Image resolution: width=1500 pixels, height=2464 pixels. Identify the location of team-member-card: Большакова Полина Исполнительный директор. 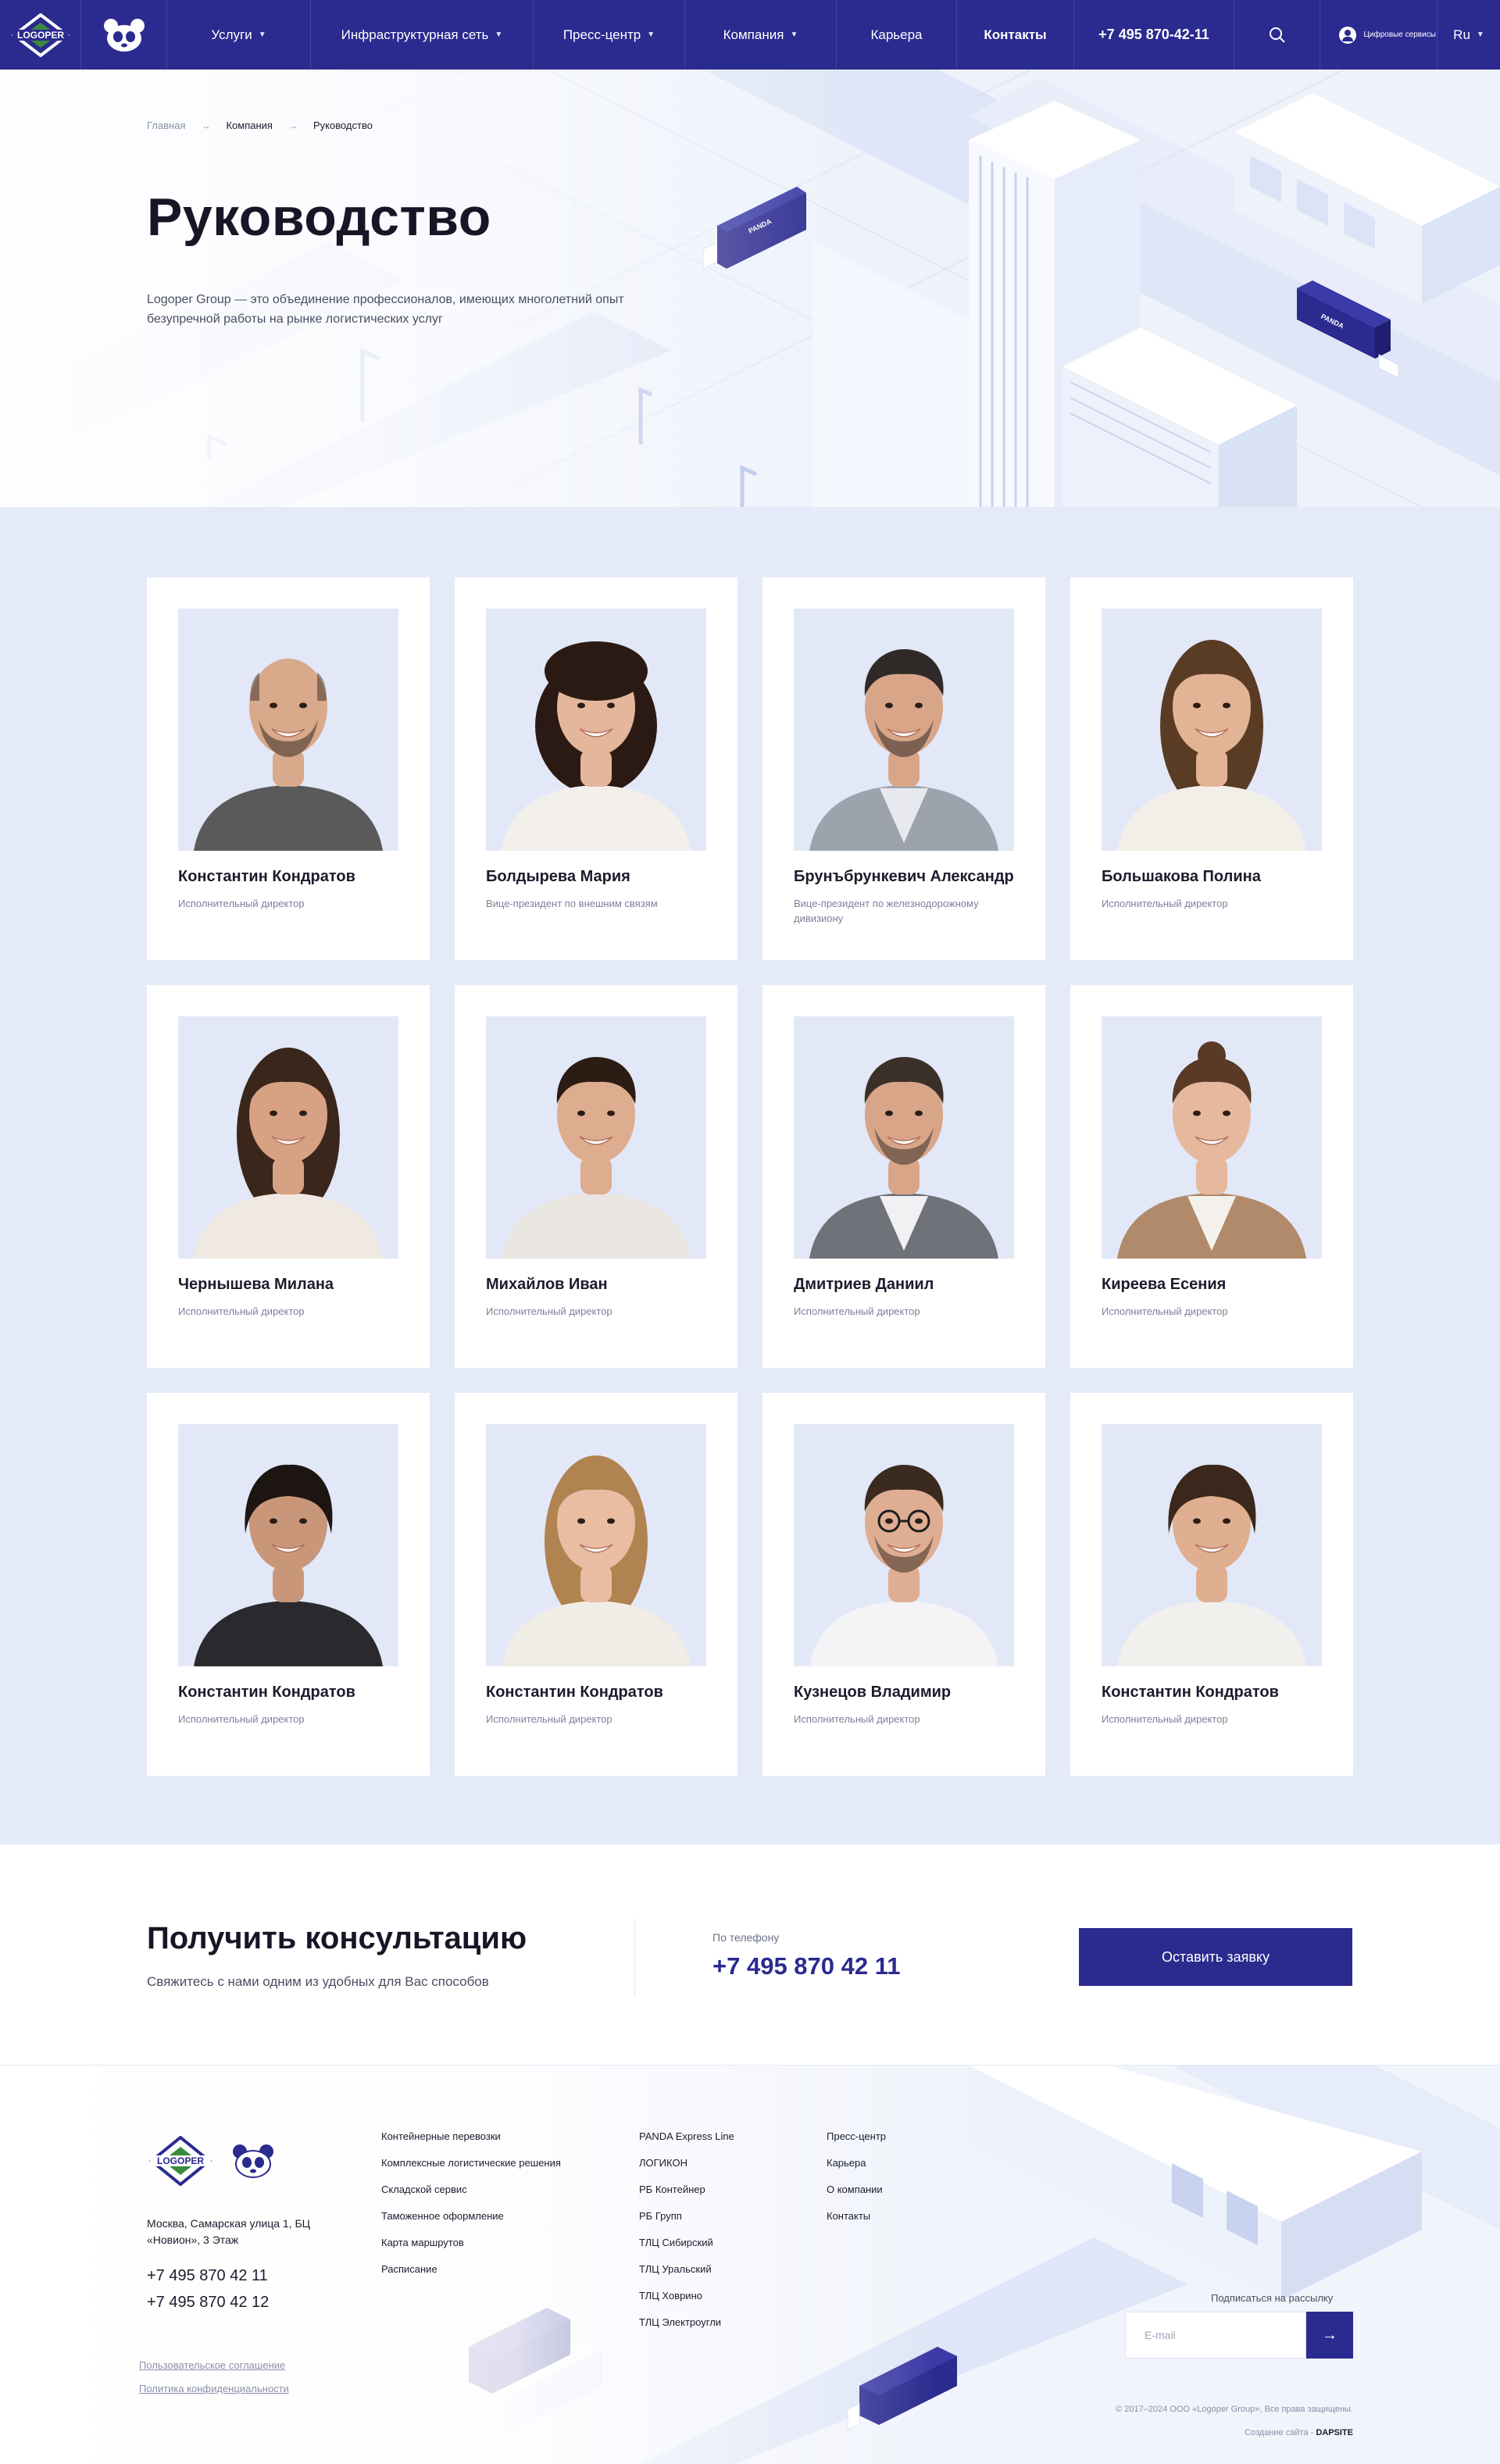
(1211, 768).